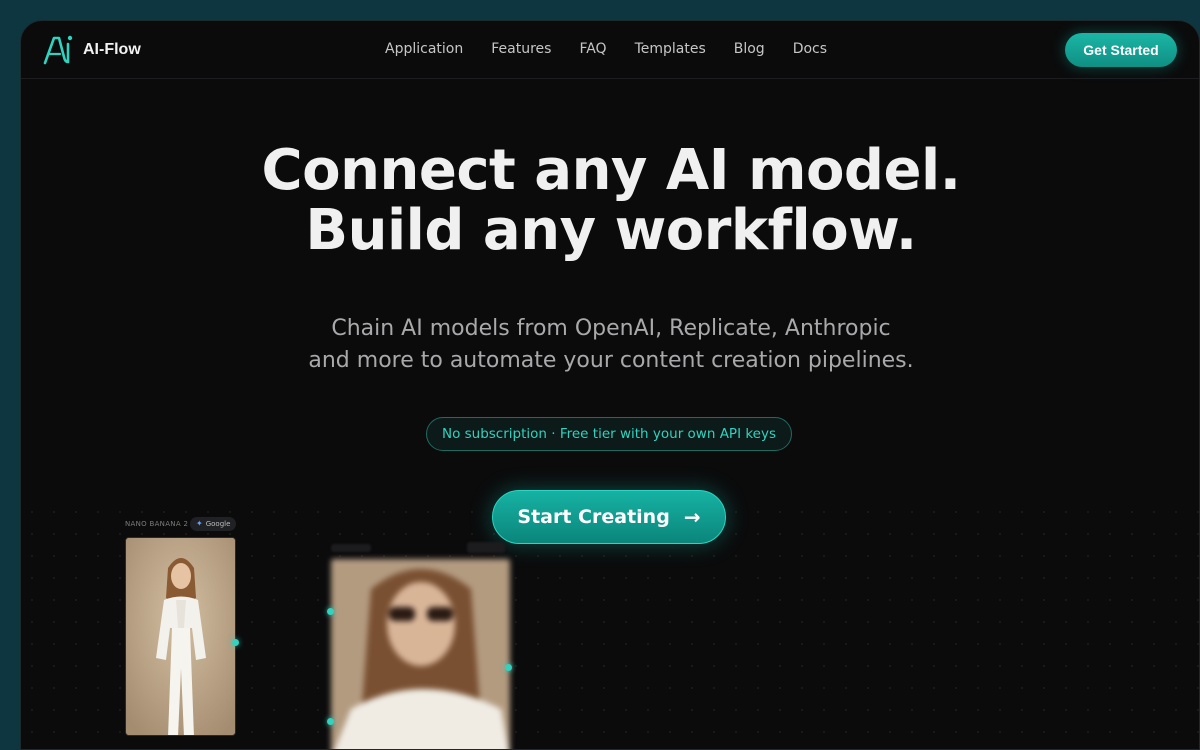 The width and height of the screenshot is (1200, 750). What do you see at coordinates (199, 523) in the screenshot?
I see `sparkle-icon: ✦` at bounding box center [199, 523].